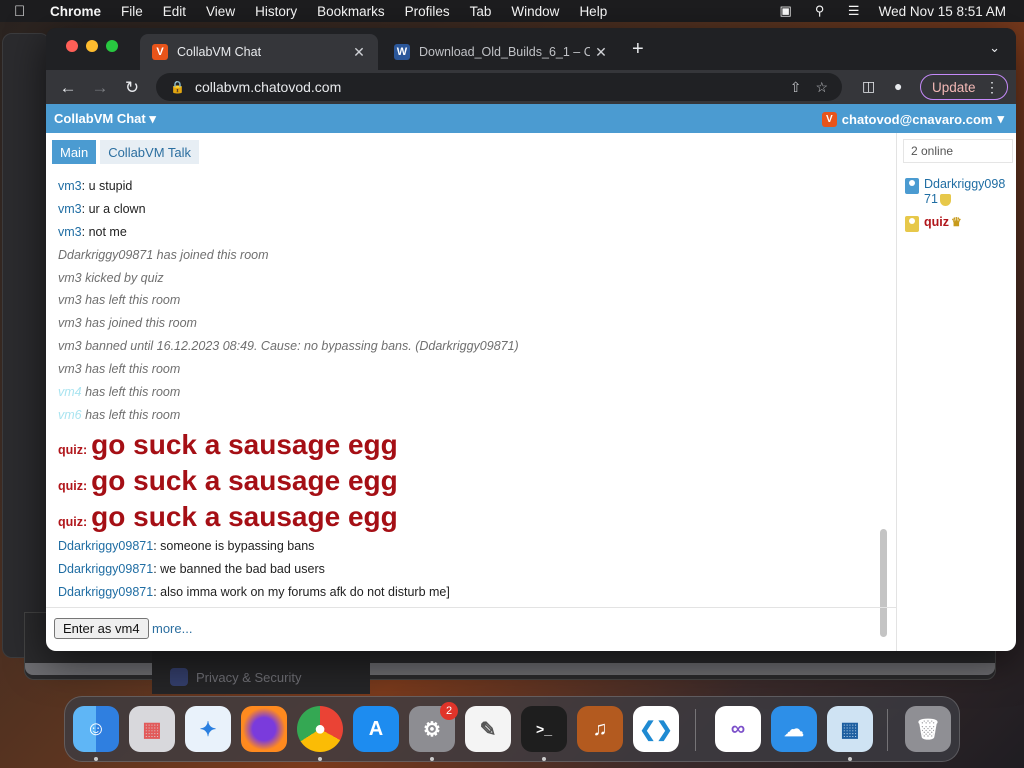 This screenshot has width=1024, height=768. What do you see at coordinates (68, 88) in the screenshot?
I see `back-arrow-icon: ←` at bounding box center [68, 88].